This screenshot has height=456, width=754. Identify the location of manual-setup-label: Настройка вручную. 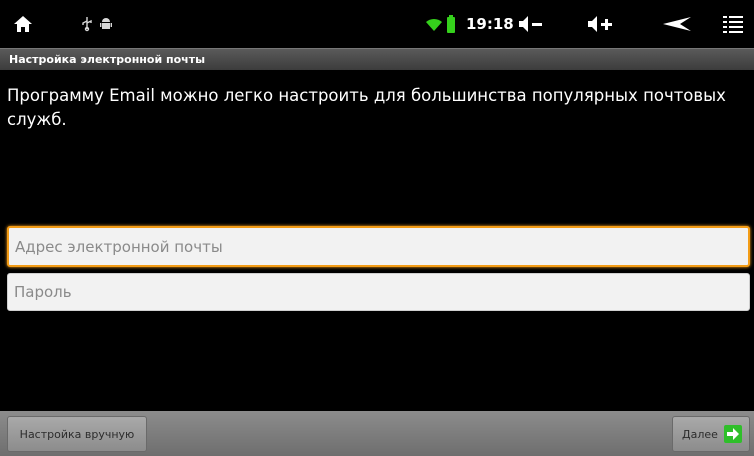
(77, 434).